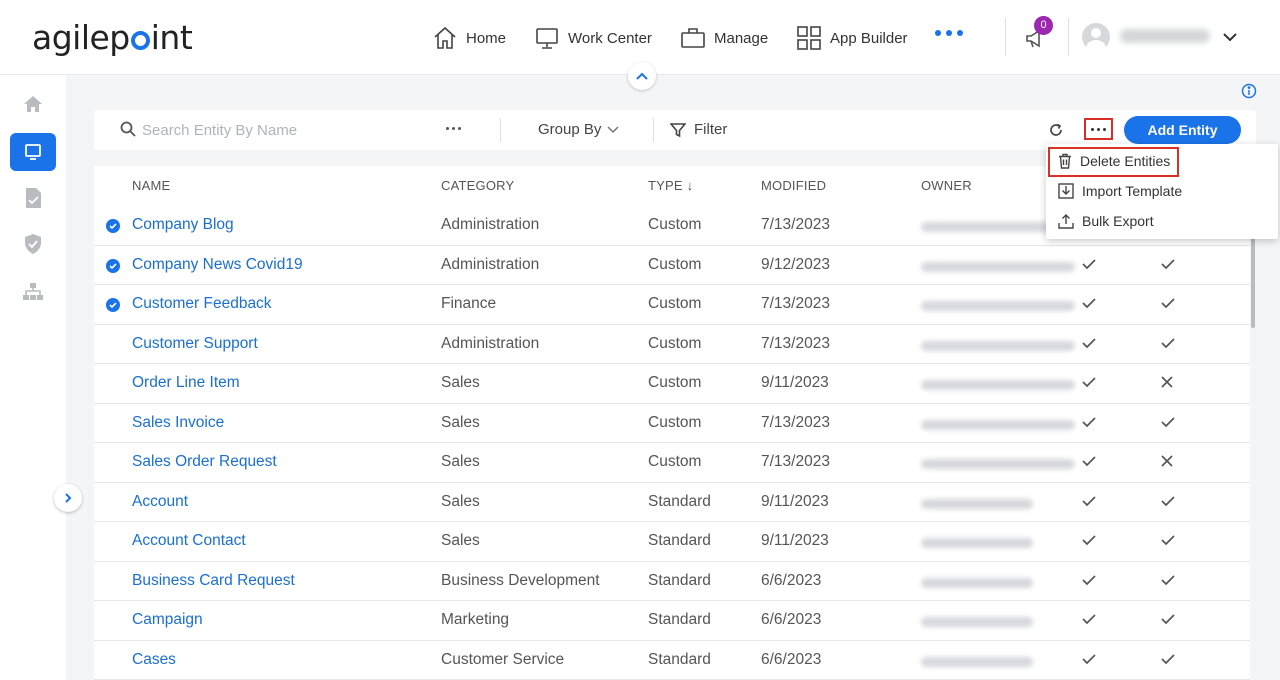  I want to click on menu-delete-entities: Delete Entities, so click(1162, 162).